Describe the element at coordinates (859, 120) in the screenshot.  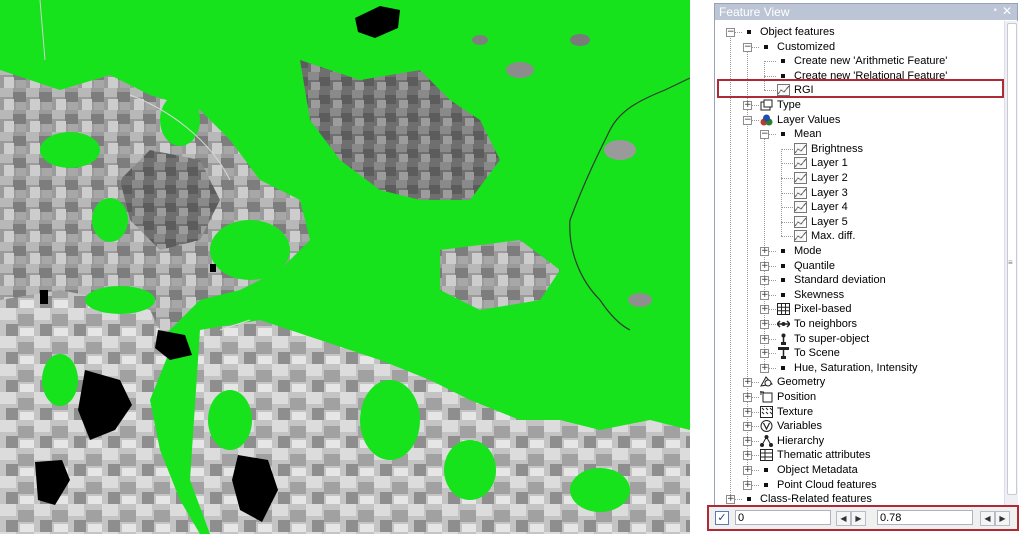
I see `tree-item-layer-values: − Layer Values` at that location.